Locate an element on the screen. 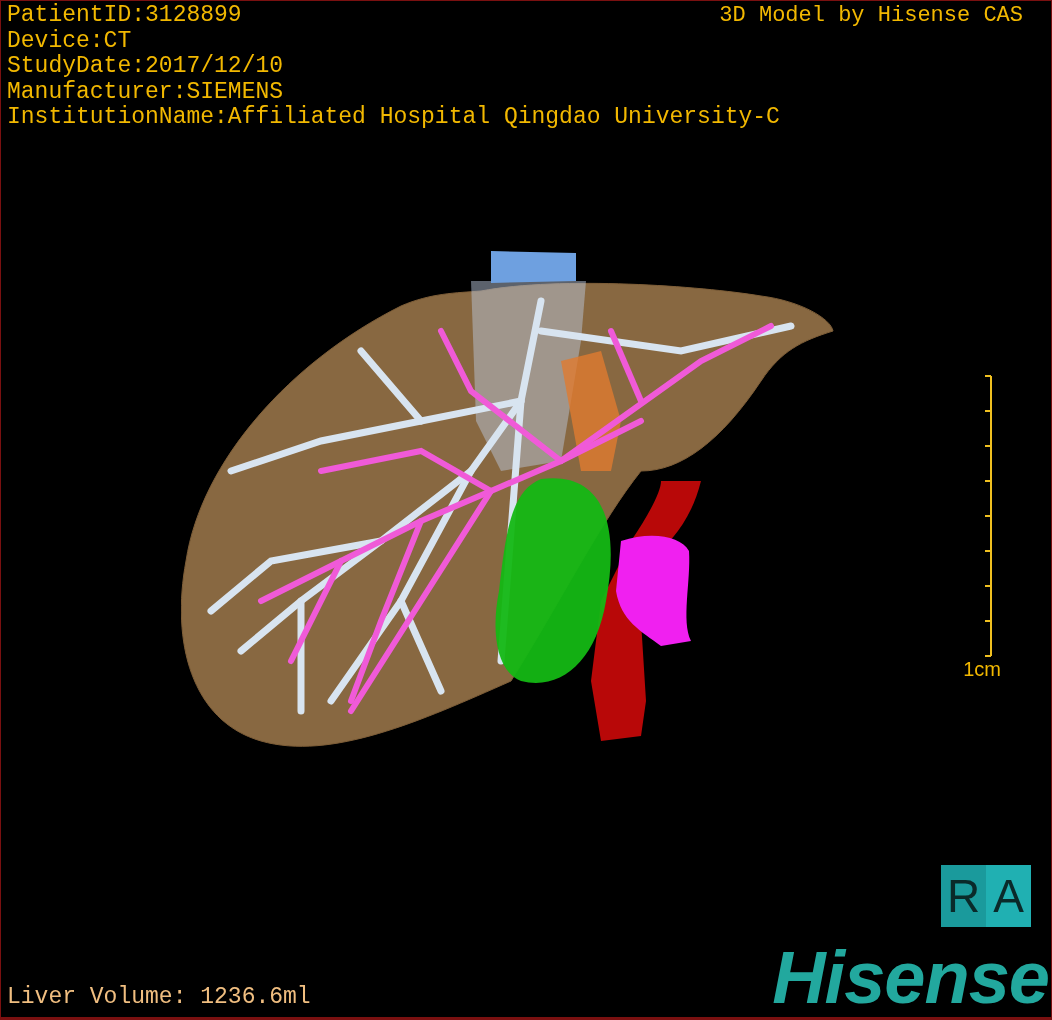 The width and height of the screenshot is (1052, 1020). brand-logo: Hisense is located at coordinates (910, 978).